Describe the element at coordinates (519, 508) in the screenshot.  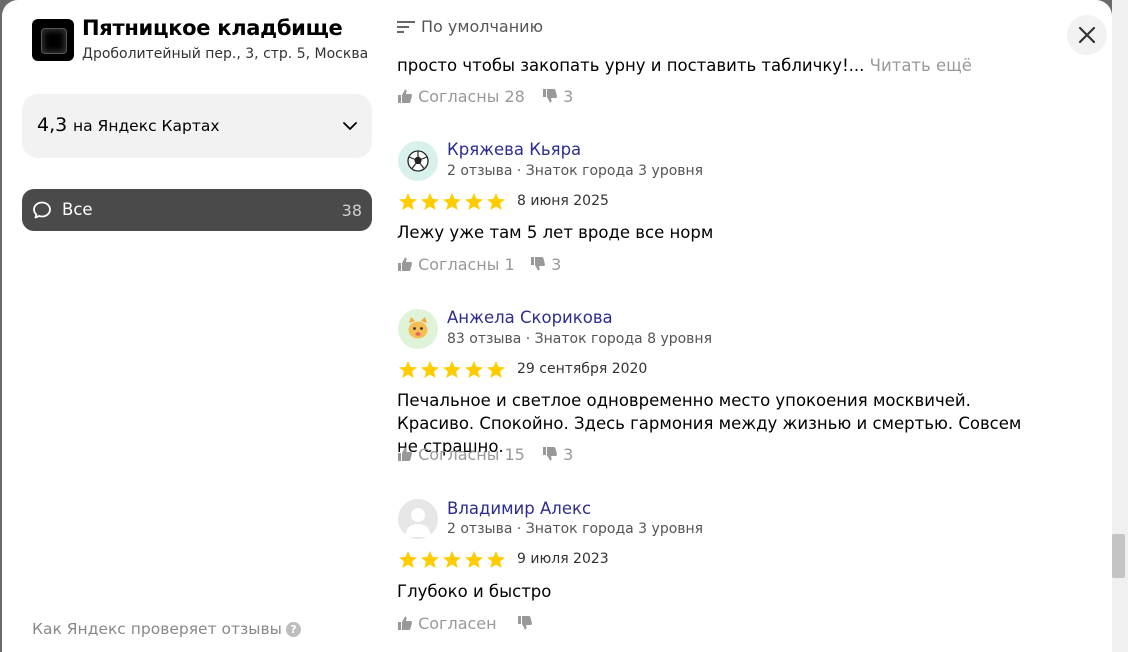
I see `review-author: Владимир Алекс` at that location.